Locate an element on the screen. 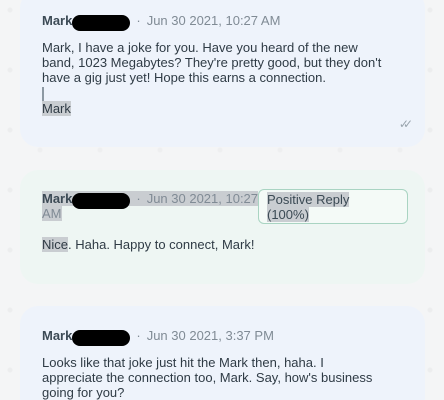 The width and height of the screenshot is (444, 400). message-timestamp: Jun 30 2021, 10:27 is located at coordinates (202, 198).